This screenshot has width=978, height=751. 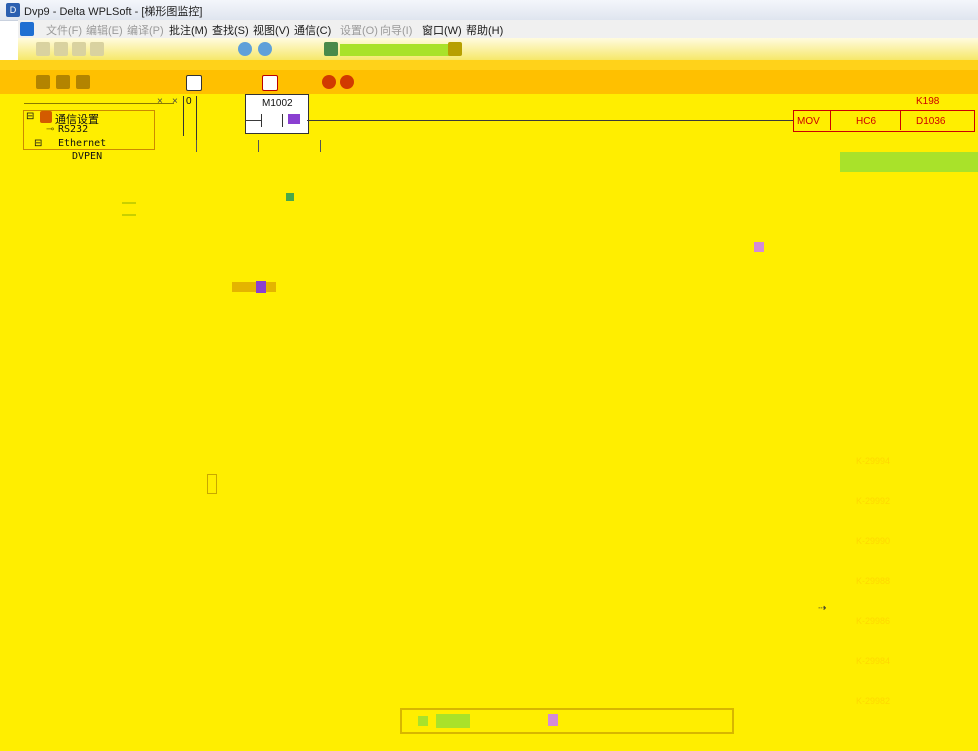 I want to click on rung-wire, so click(x=550, y=120).